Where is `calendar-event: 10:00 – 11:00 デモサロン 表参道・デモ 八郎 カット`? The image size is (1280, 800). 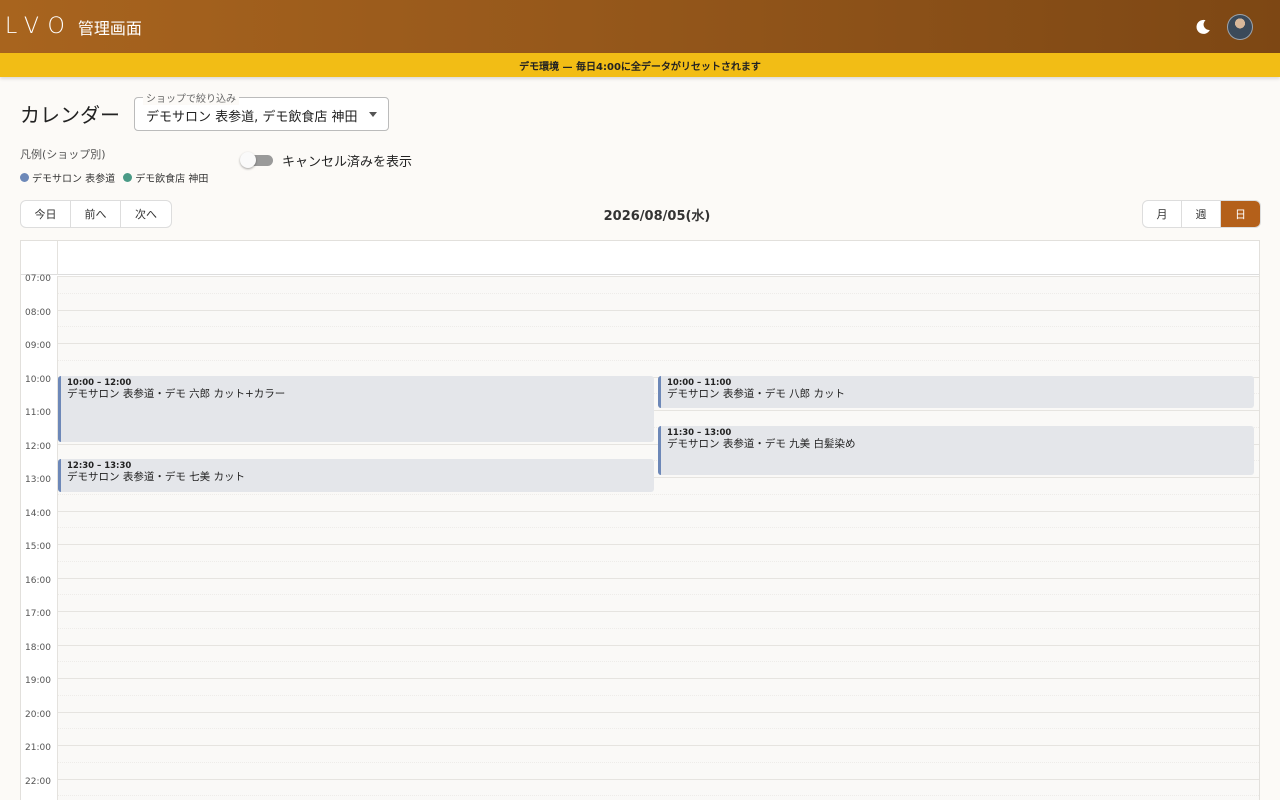
calendar-event: 10:00 – 11:00 デモサロン 表参道・デモ 八郎 カット is located at coordinates (956, 391).